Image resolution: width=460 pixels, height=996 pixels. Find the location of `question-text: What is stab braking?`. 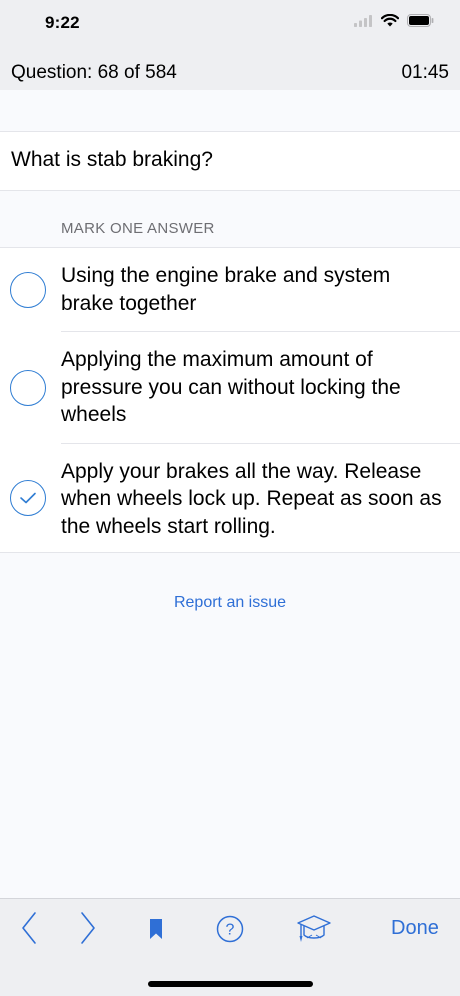

question-text: What is stab braking? is located at coordinates (112, 159).